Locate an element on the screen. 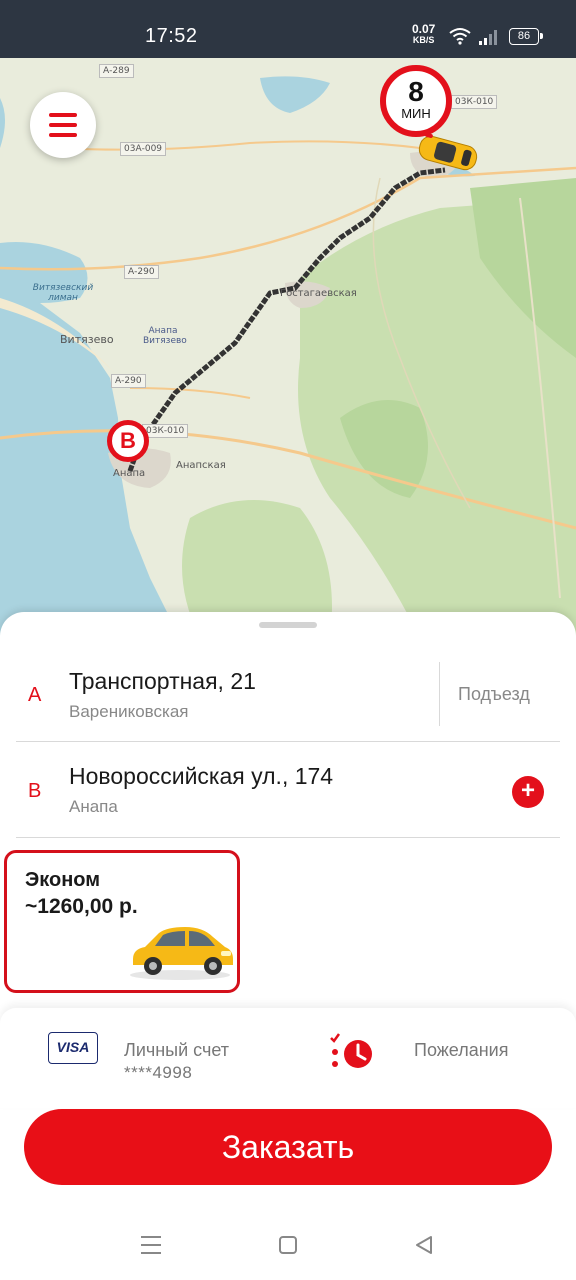 The width and height of the screenshot is (576, 1280). battery-icon: 86 is located at coordinates (526, 36).